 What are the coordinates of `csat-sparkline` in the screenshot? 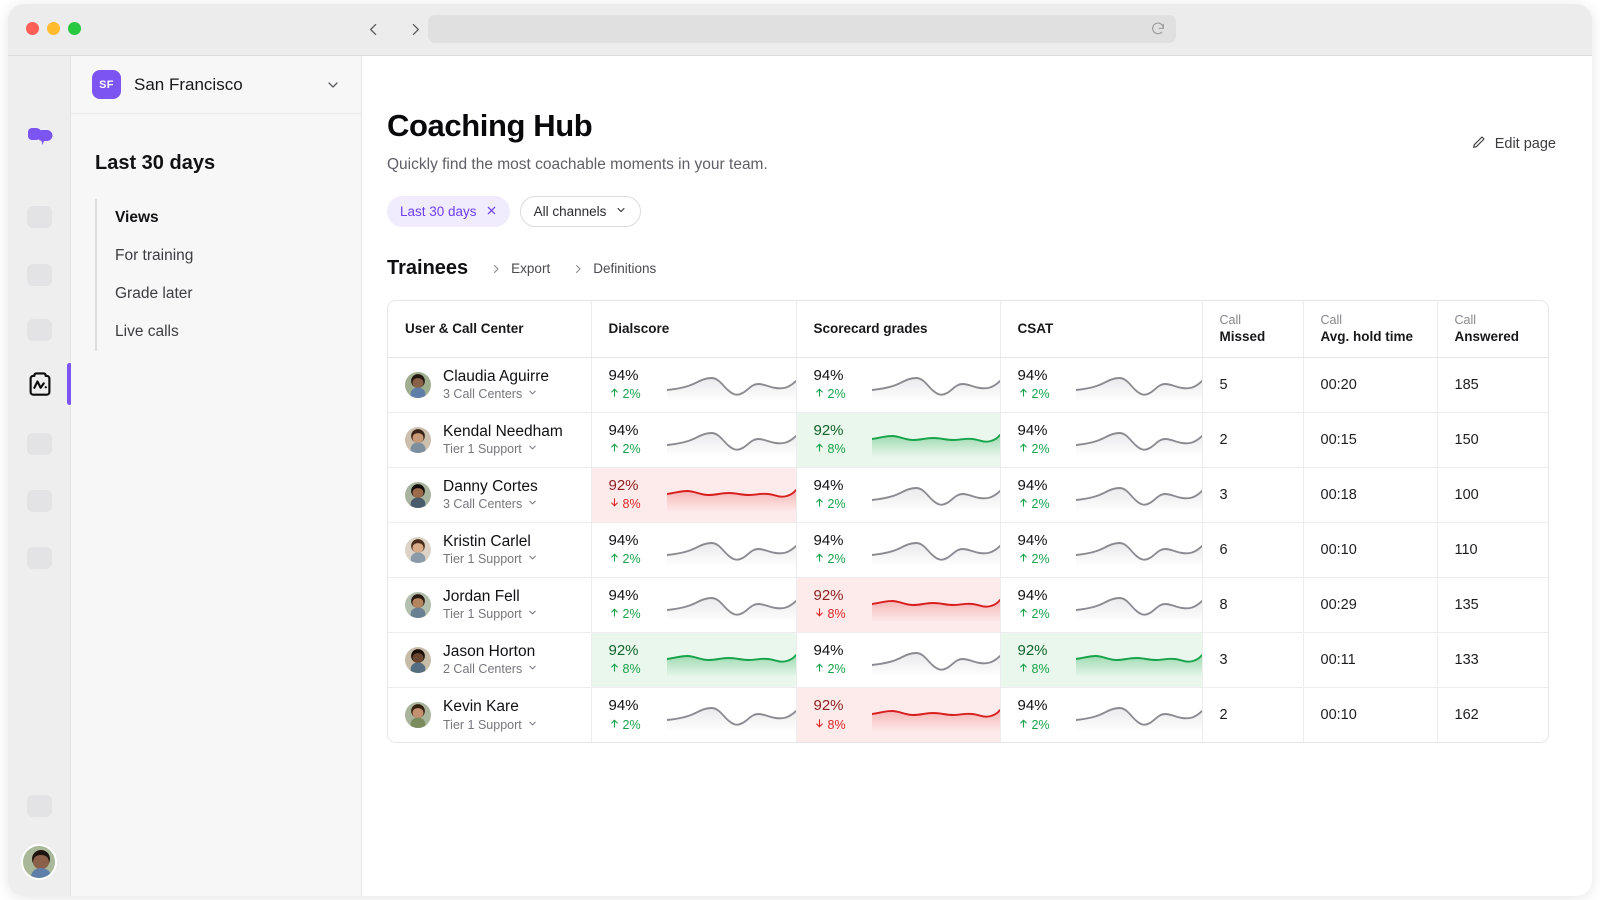 It's located at (1138, 660).